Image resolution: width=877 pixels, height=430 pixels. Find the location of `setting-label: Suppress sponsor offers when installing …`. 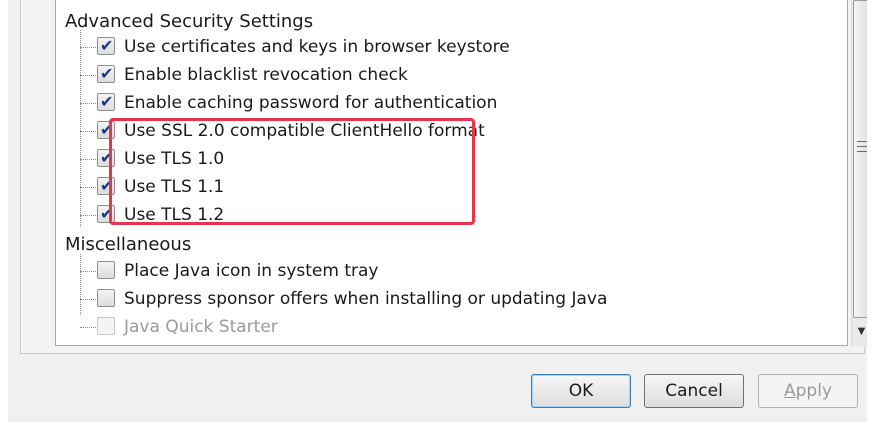

setting-label: Suppress sponsor offers when installing … is located at coordinates (366, 299).